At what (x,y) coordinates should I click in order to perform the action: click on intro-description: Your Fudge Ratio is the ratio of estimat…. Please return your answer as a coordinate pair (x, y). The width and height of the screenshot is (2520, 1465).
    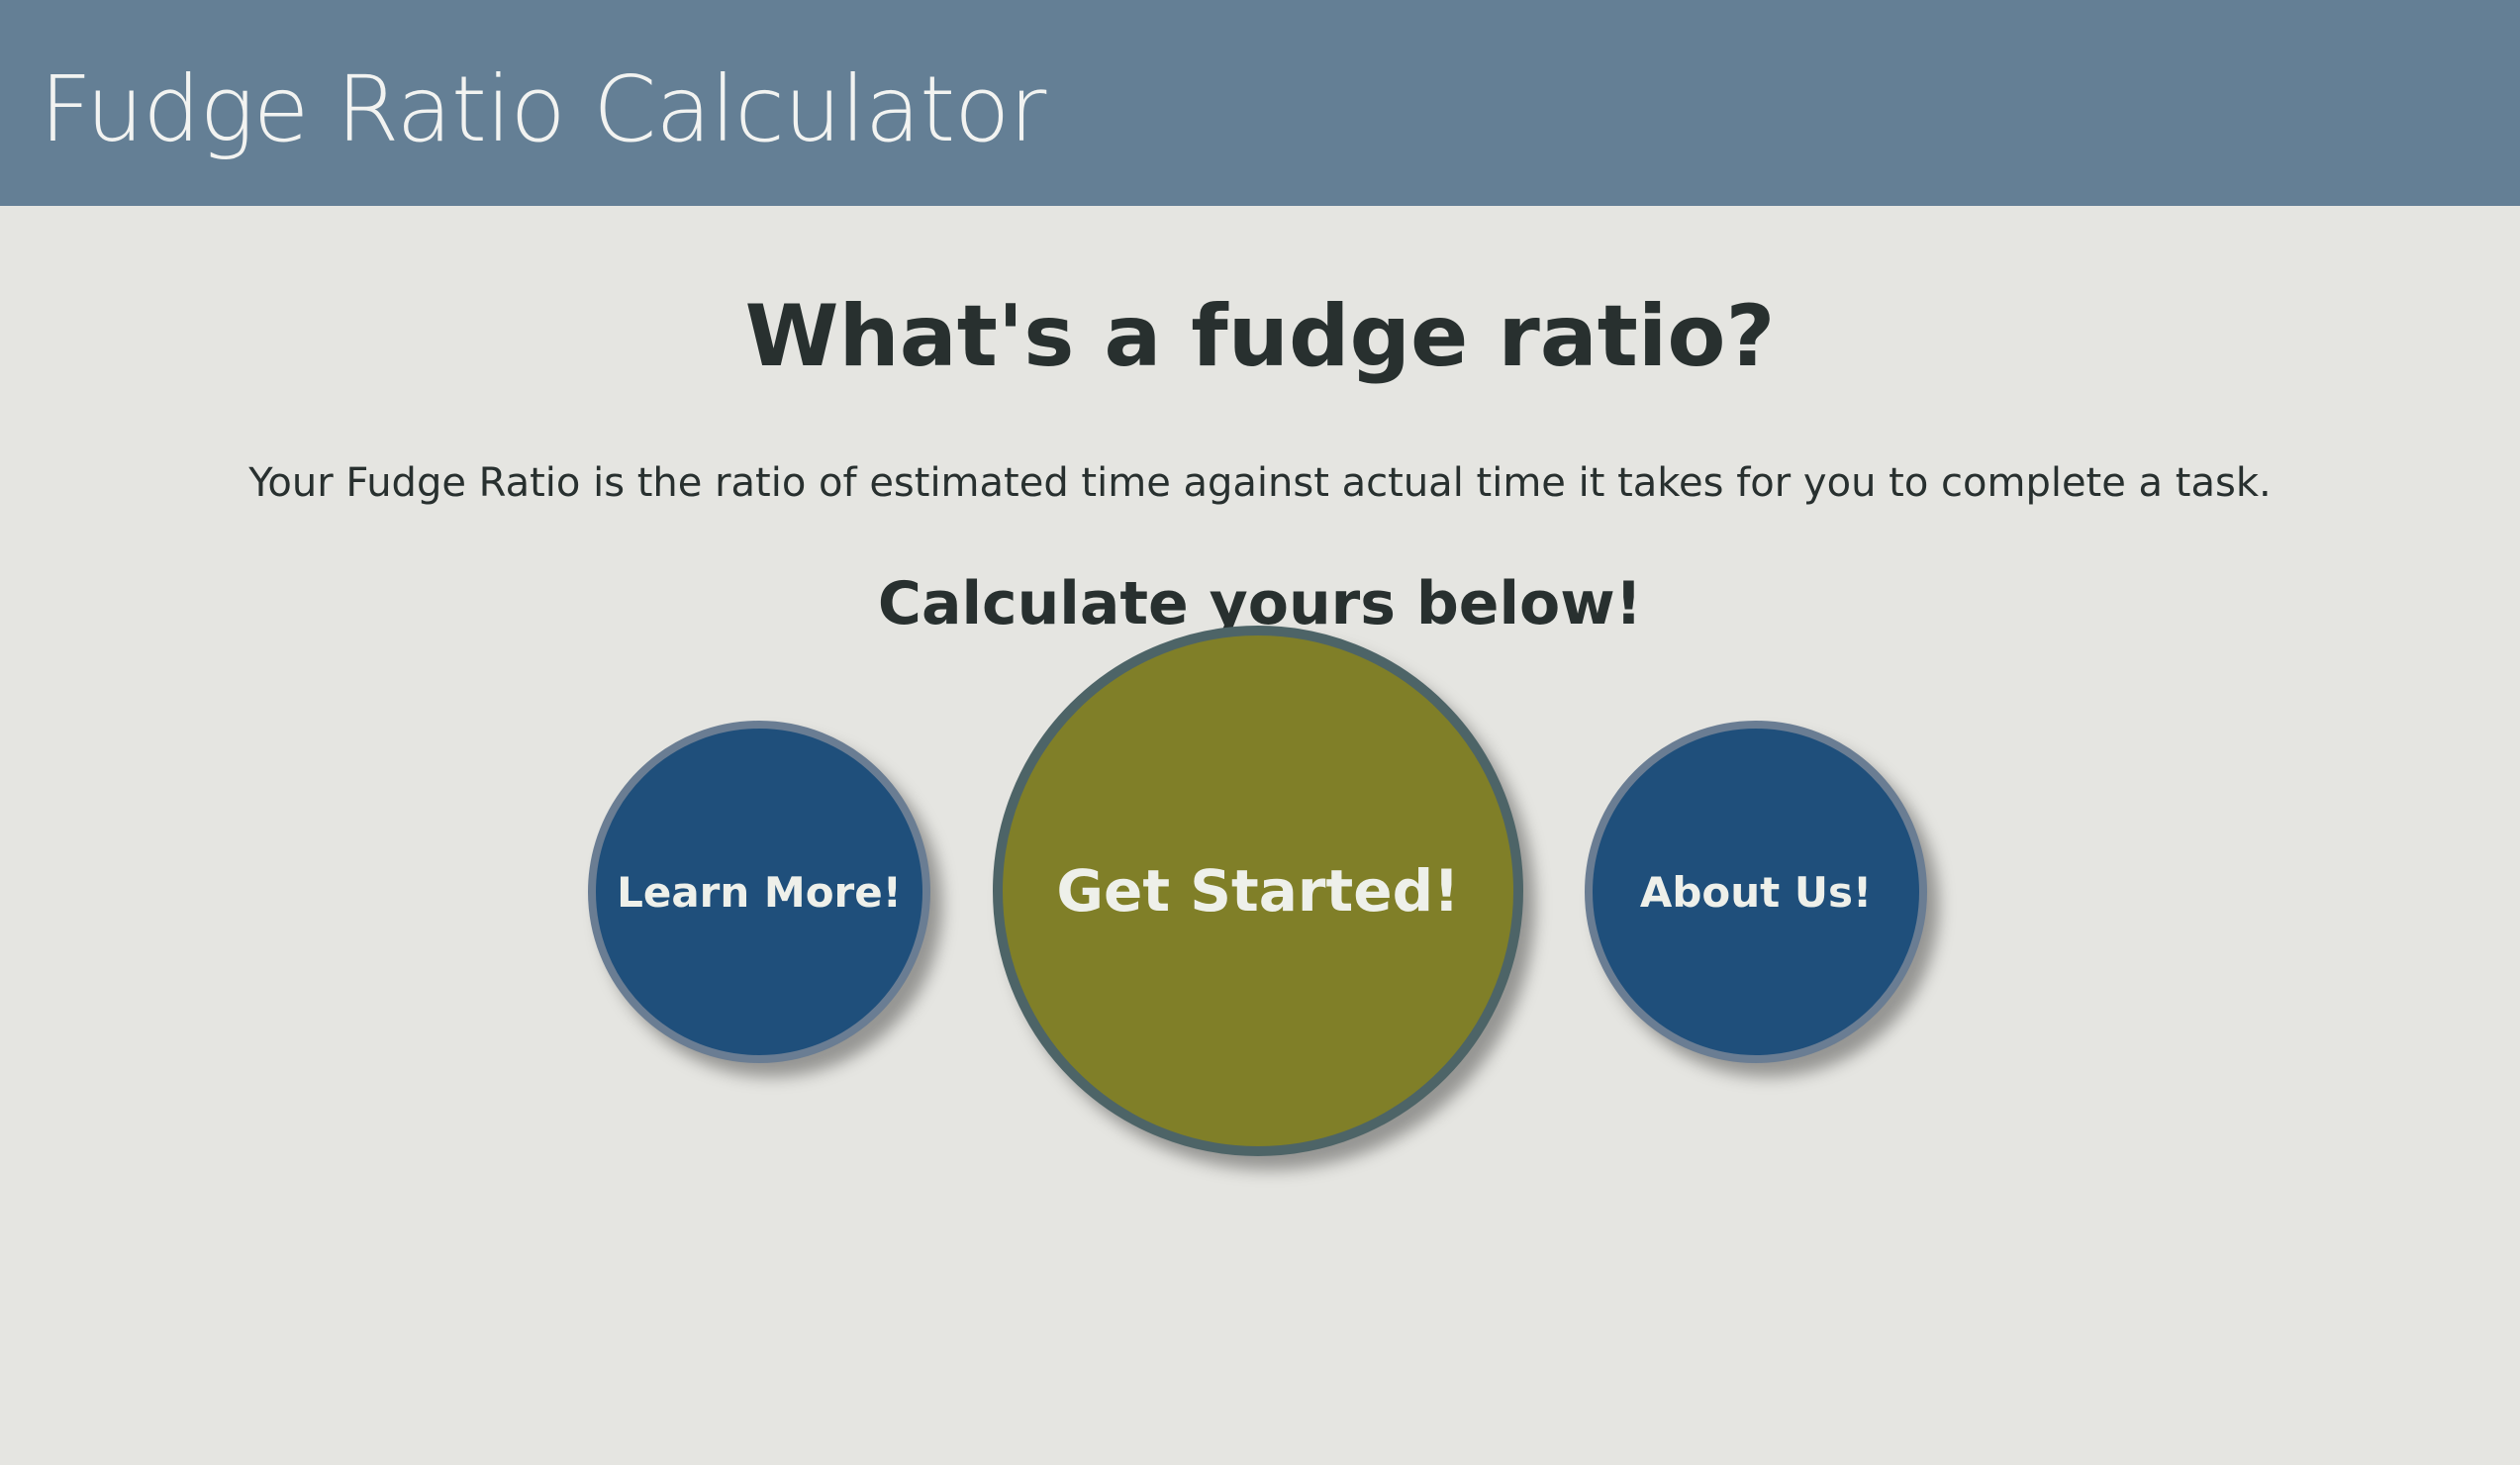
    Looking at the image, I should click on (1260, 483).